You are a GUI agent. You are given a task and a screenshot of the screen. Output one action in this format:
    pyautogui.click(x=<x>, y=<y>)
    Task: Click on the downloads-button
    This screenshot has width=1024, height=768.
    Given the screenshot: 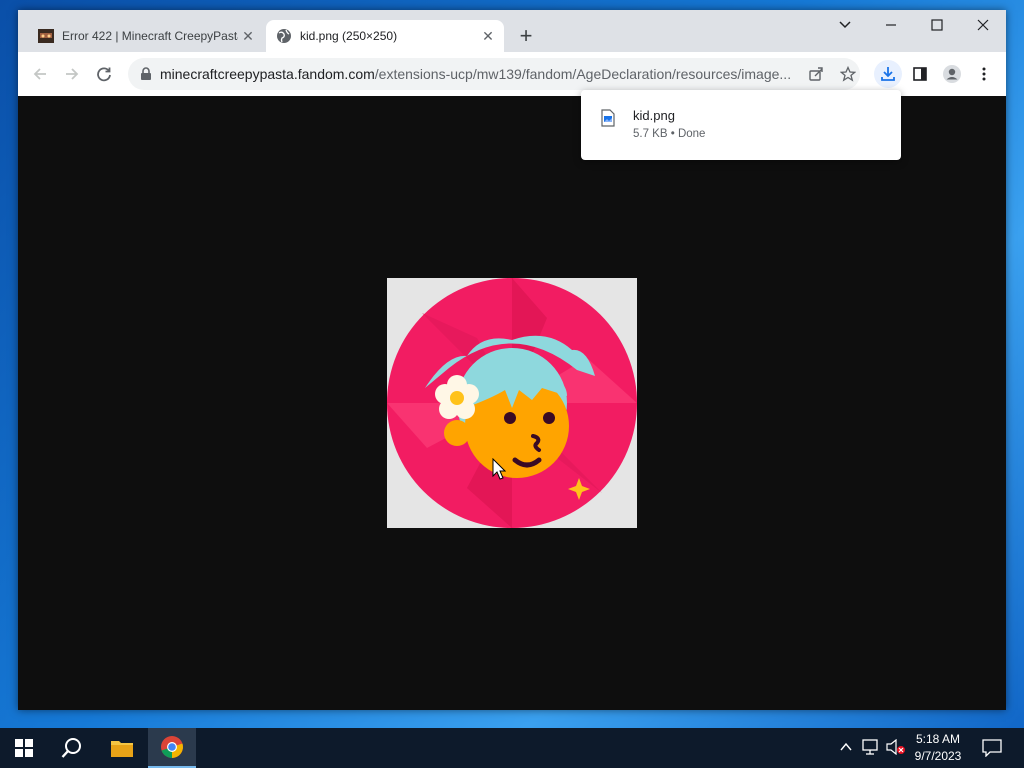 What is the action you would take?
    pyautogui.click(x=888, y=74)
    